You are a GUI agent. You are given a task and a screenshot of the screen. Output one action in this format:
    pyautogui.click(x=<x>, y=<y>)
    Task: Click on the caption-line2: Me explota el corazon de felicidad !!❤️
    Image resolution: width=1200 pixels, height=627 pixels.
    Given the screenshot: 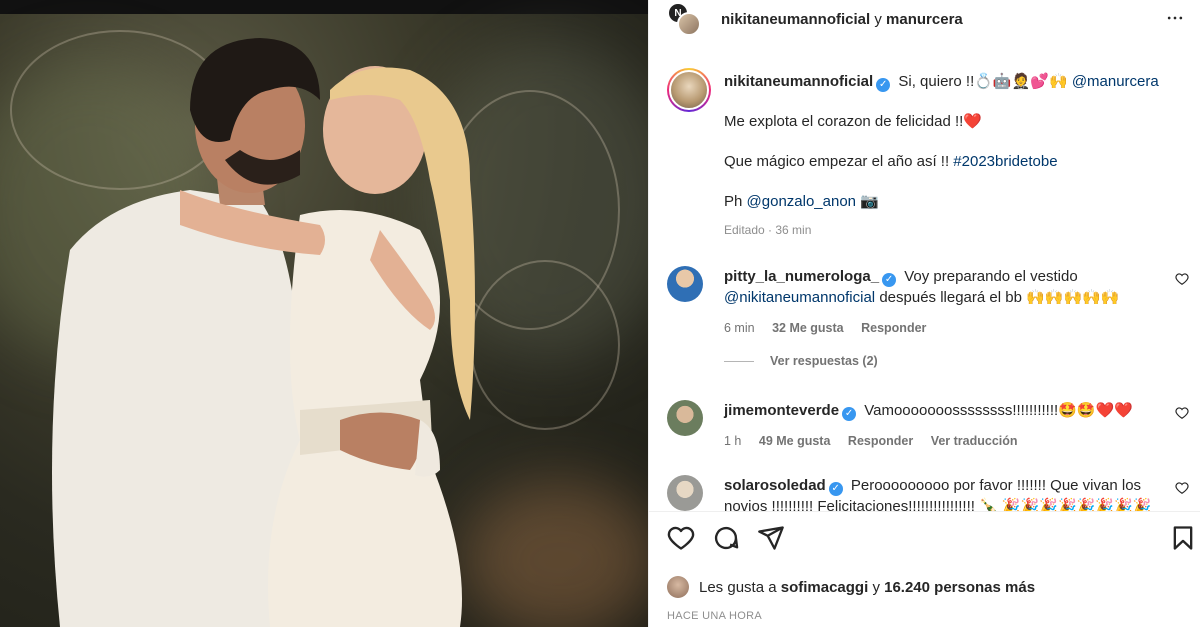 What is the action you would take?
    pyautogui.click(x=853, y=121)
    